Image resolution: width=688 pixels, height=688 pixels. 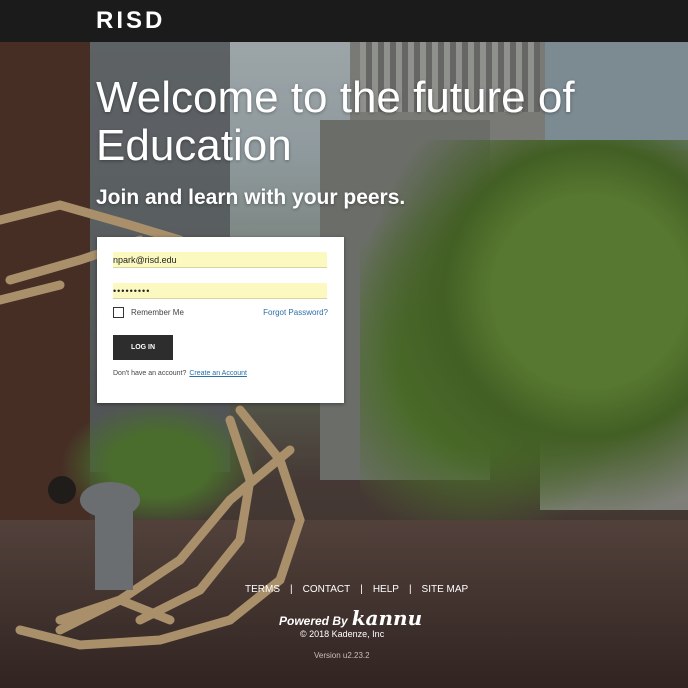 I want to click on signup-prompt: Don't have an account? Create an Account, so click(x=180, y=373).